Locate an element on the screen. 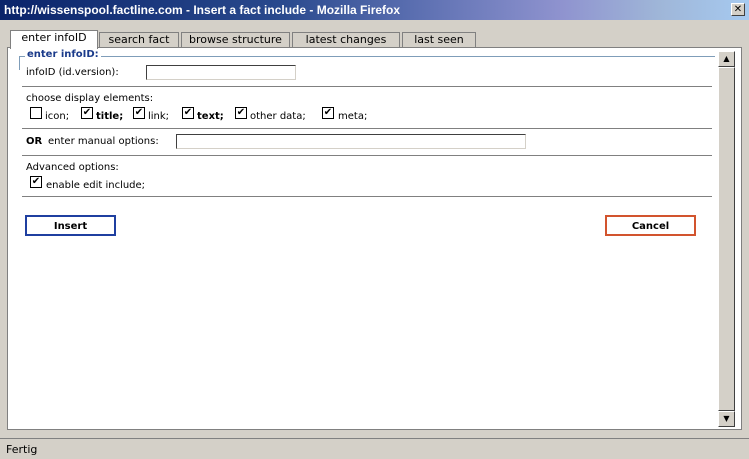 The image size is (749, 459). manual-or-label: OR is located at coordinates (34, 141).